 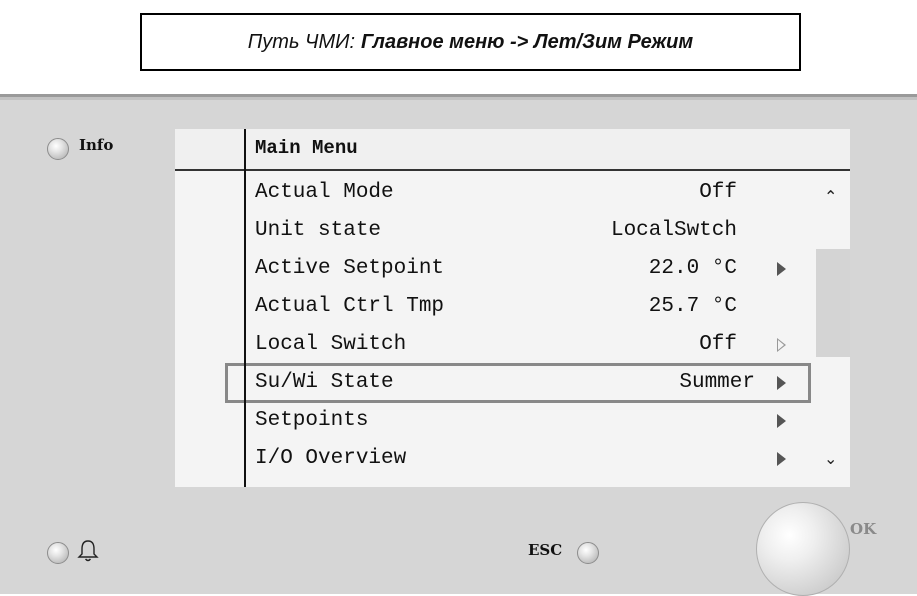 What do you see at coordinates (324, 192) in the screenshot?
I see `menu-row-label: Actual Mode` at bounding box center [324, 192].